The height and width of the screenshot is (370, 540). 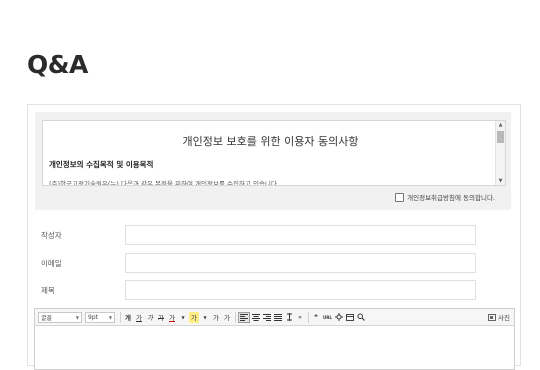 What do you see at coordinates (183, 317) in the screenshot?
I see `text-color-dropdown-icon: ▼` at bounding box center [183, 317].